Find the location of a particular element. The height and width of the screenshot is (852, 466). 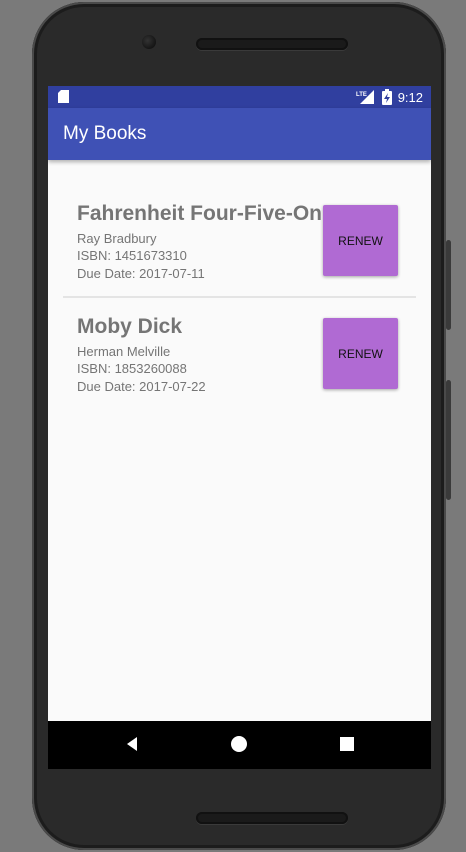

home-icon is located at coordinates (239, 744).